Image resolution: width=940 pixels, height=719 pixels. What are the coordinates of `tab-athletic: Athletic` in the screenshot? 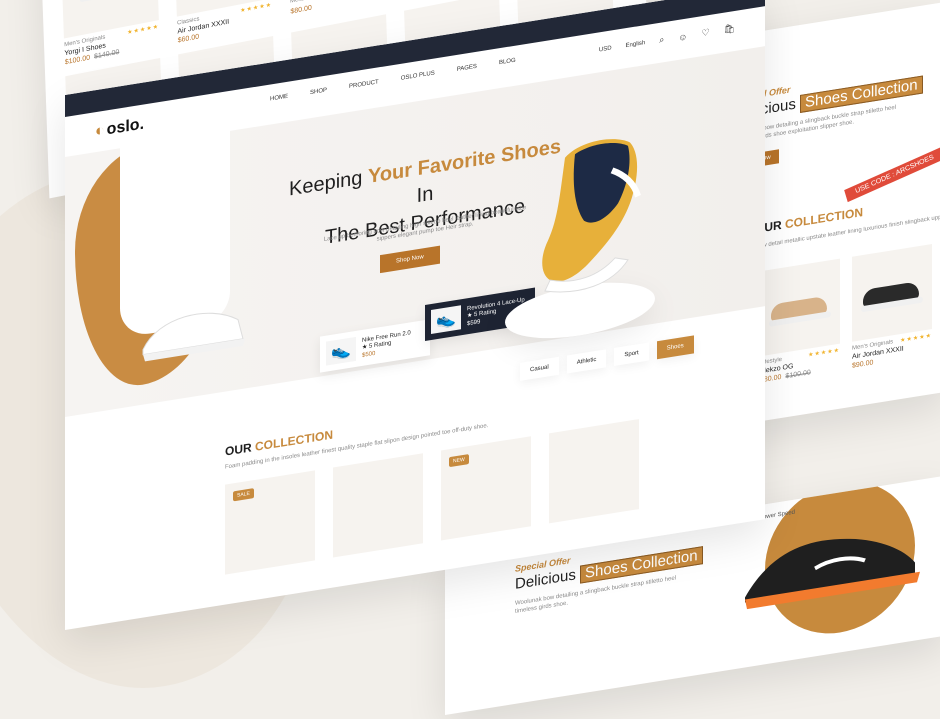 It's located at (587, 361).